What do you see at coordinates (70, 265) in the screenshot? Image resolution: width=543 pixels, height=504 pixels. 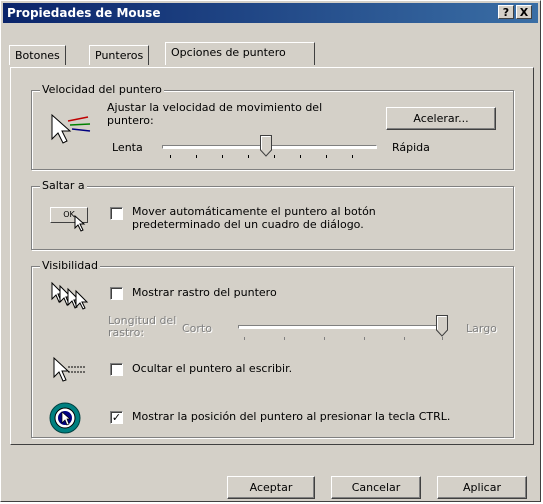 I see `visibility-legend: Visibilidad` at bounding box center [70, 265].